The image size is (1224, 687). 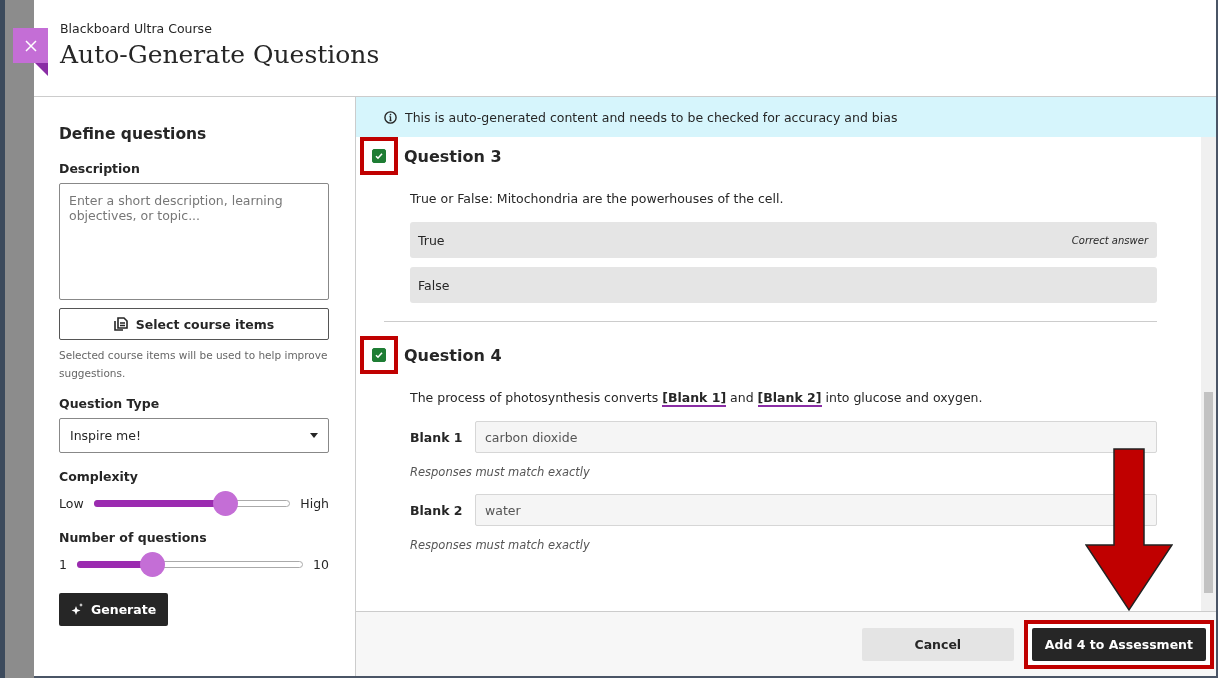 What do you see at coordinates (816, 437) in the screenshot?
I see `answer-field: carbon dioxide` at bounding box center [816, 437].